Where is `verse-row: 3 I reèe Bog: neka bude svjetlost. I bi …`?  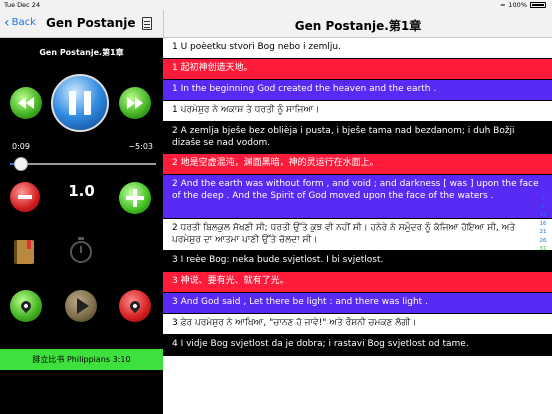
verse-row: 3 I reèe Bog: neka bude svjetlost. I bi … is located at coordinates (357, 261).